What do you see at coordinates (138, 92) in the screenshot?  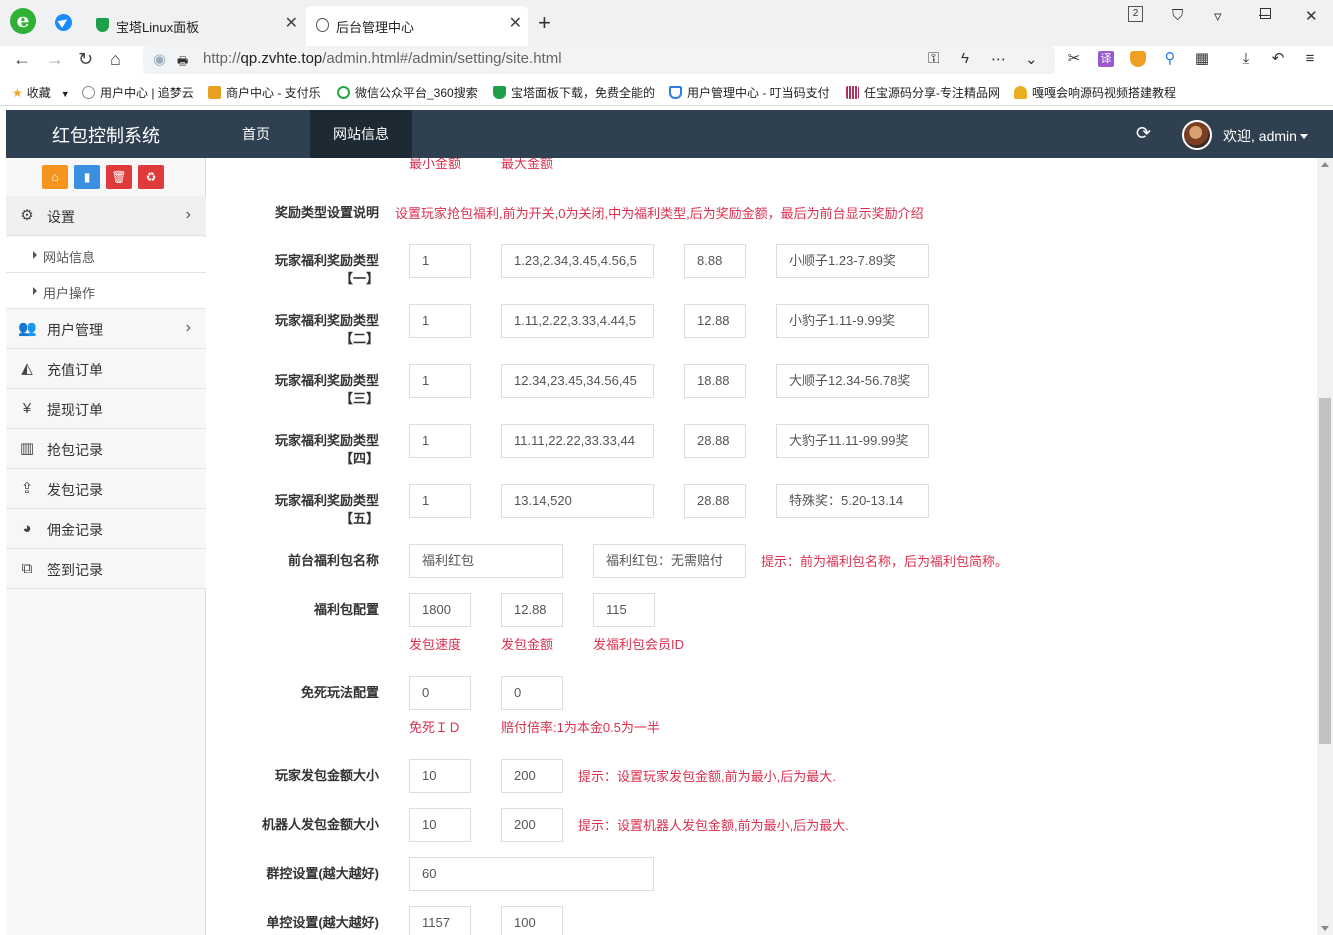 I see `bookmark-item: 用户中心 | 追梦云` at bounding box center [138, 92].